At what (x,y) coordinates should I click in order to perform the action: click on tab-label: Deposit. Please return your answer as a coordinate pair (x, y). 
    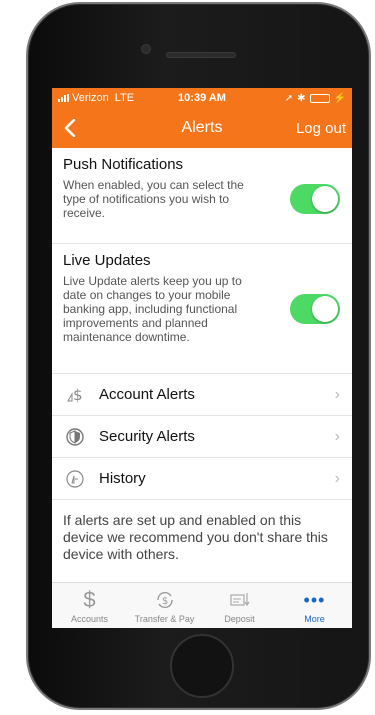
    Looking at the image, I should click on (239, 619).